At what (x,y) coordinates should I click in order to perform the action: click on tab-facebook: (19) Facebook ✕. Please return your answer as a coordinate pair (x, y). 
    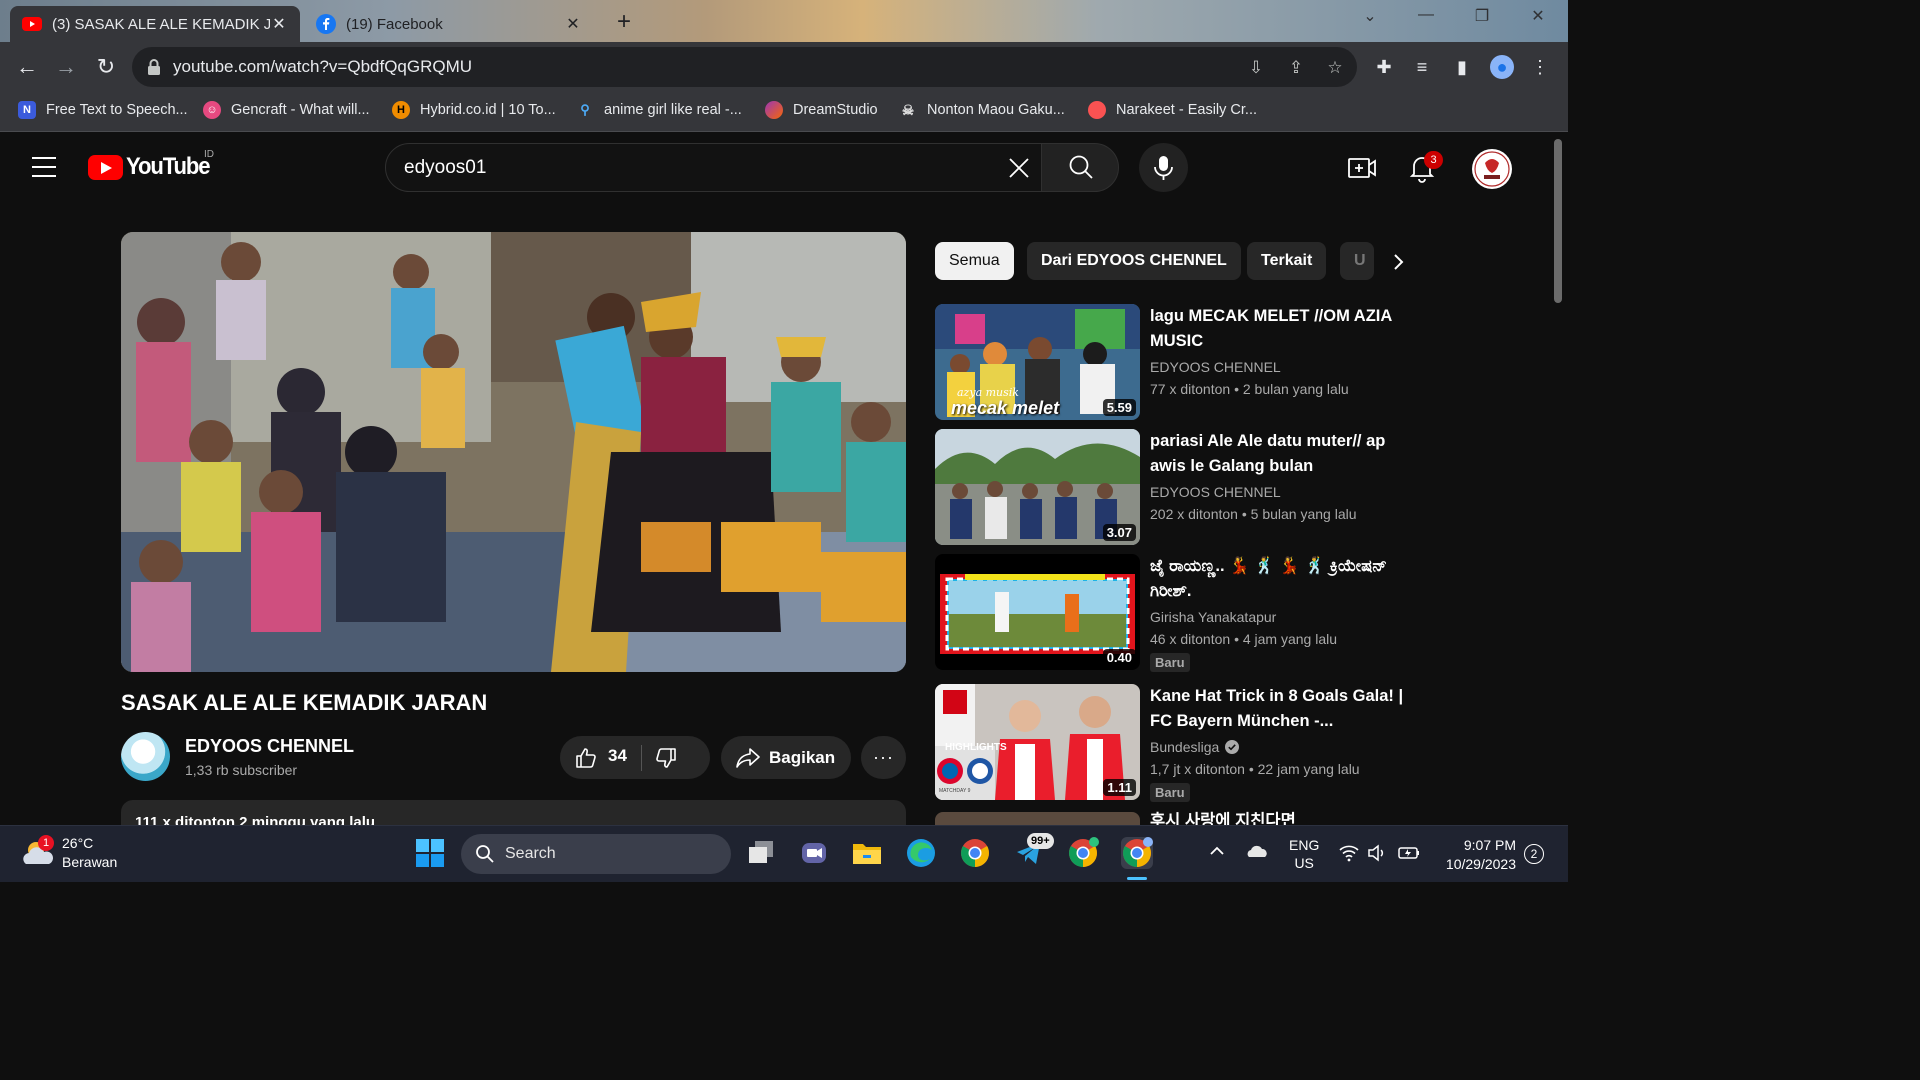
    Looking at the image, I should click on (449, 24).